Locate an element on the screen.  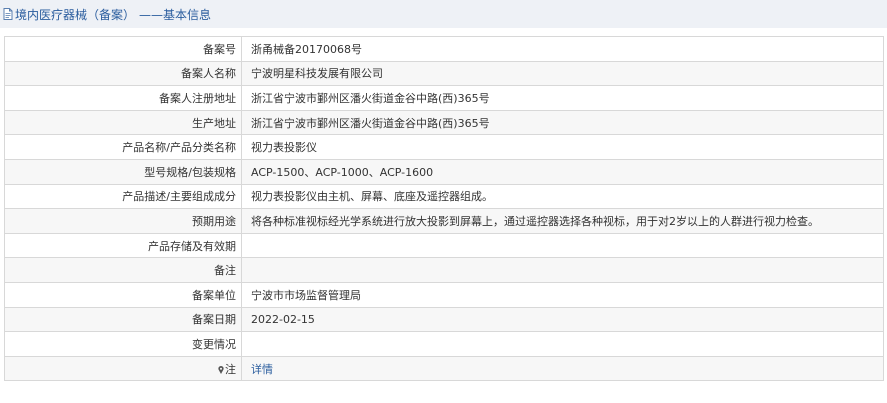
details-link: 详情 is located at coordinates (262, 369).